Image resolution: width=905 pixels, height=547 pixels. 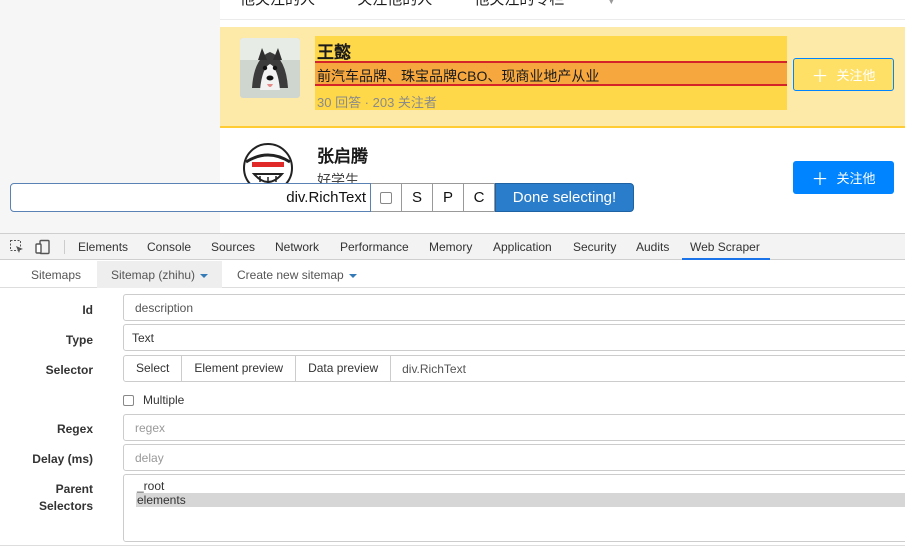 I want to click on user-description: 前汽车品牌、珠宝品牌CBO、现商业地产从业, so click(x=551, y=73).